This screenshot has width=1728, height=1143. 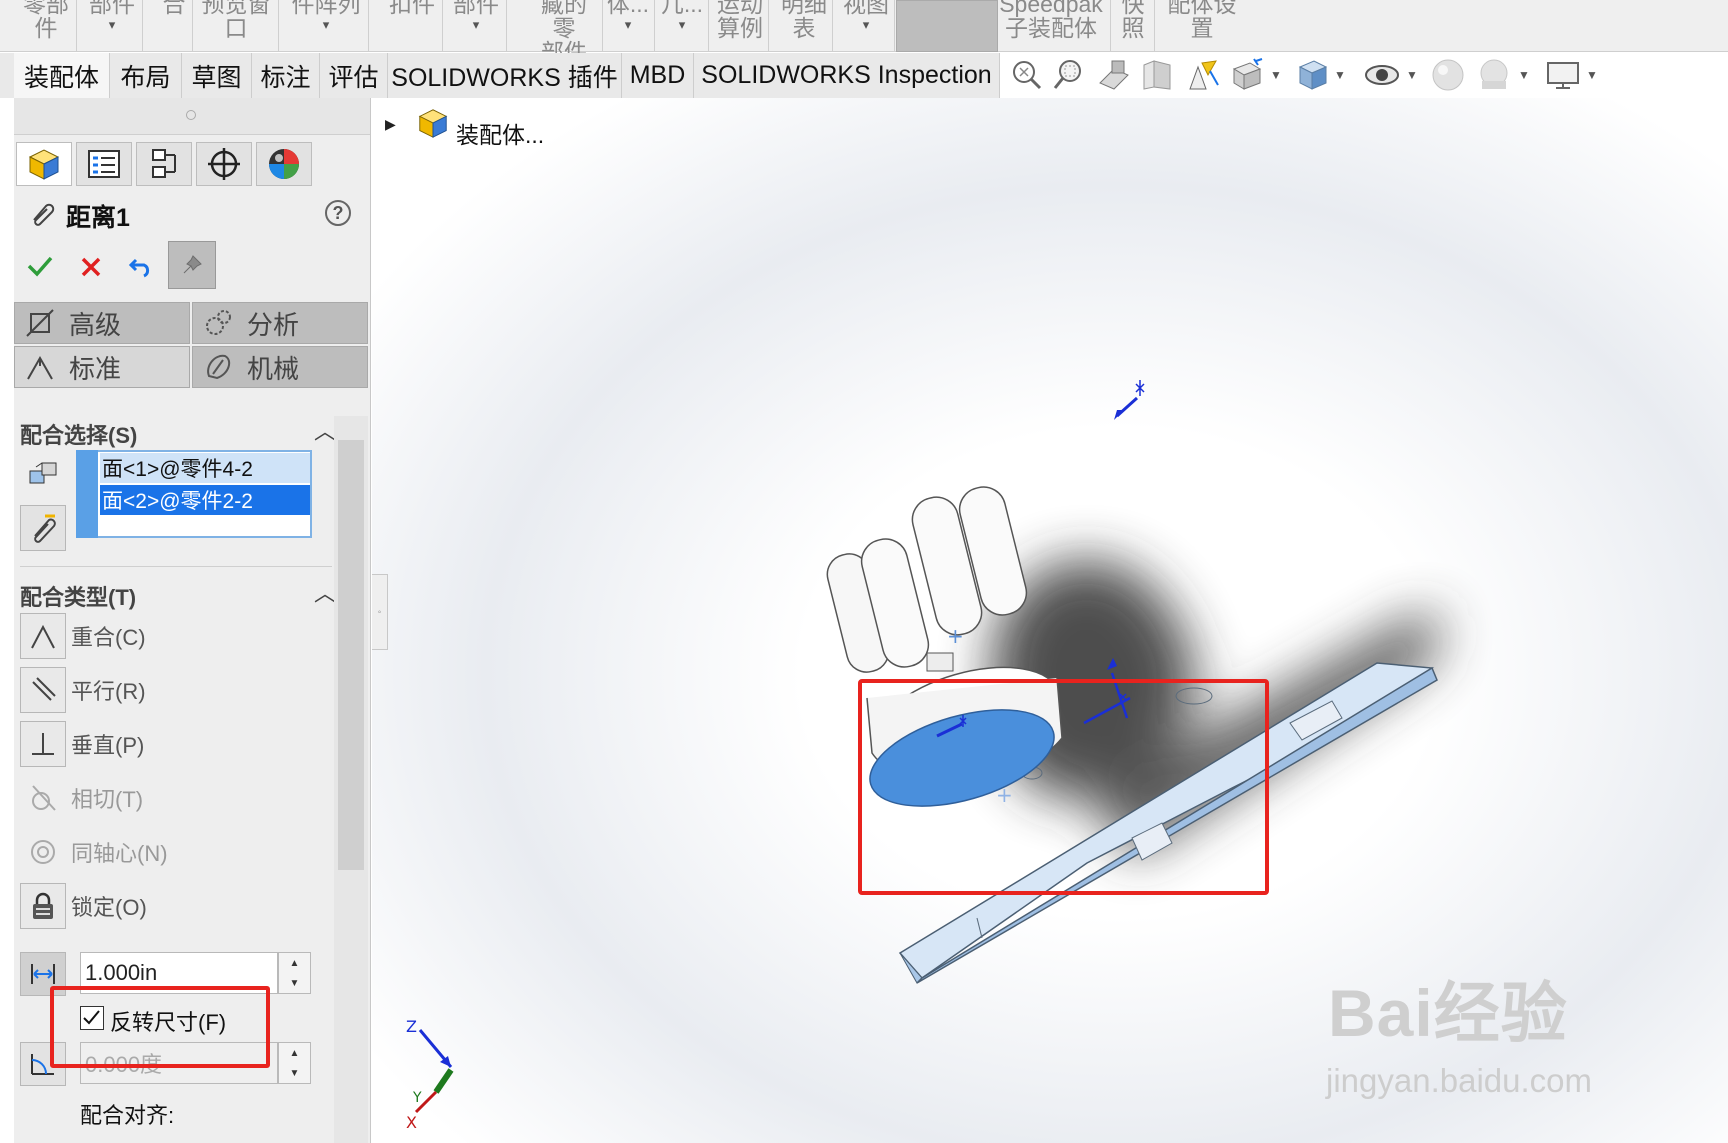 I want to click on ribbon-button-label: 预览窗, so click(x=236, y=8).